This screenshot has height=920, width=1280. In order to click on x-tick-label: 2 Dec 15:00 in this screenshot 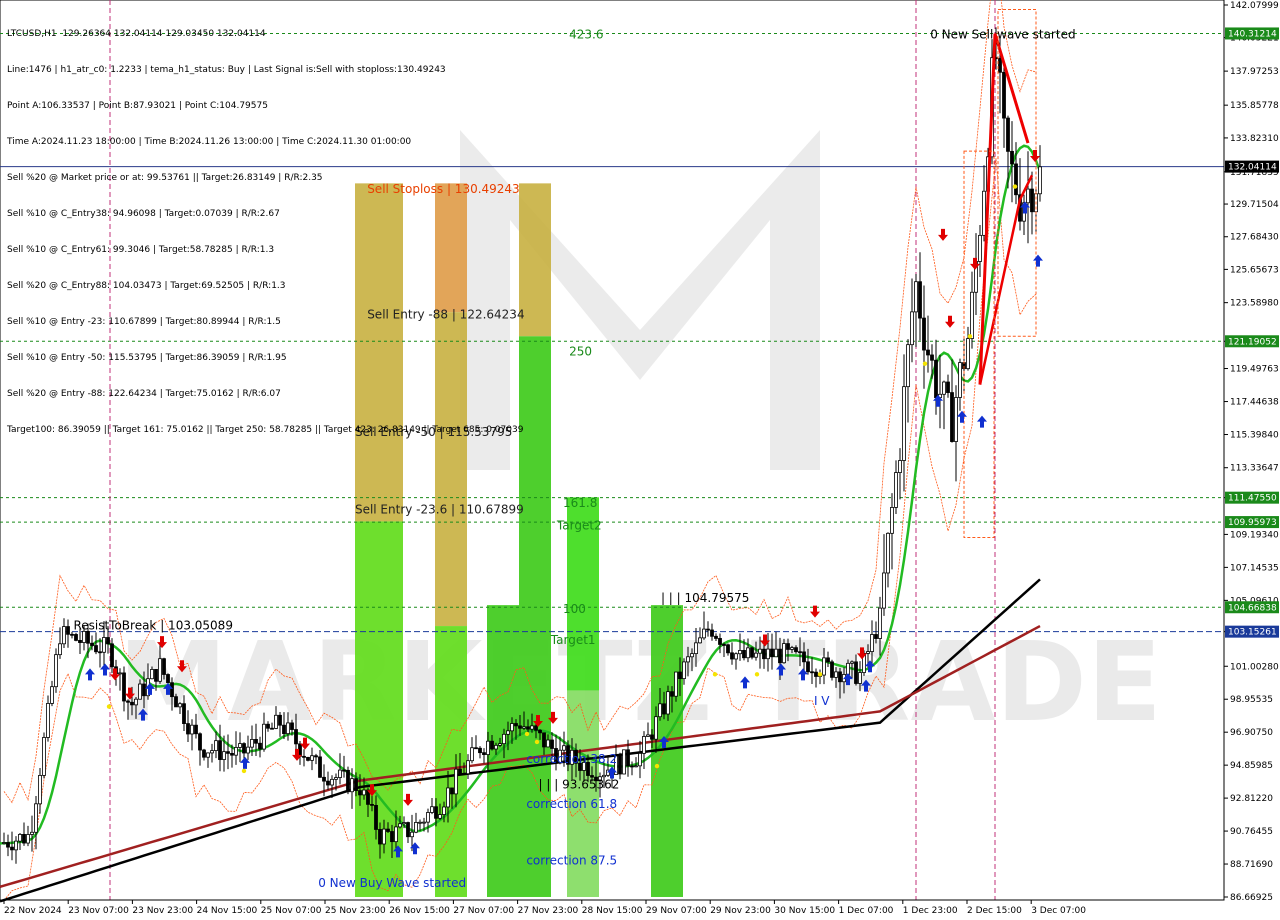, I will do `click(994, 911)`.